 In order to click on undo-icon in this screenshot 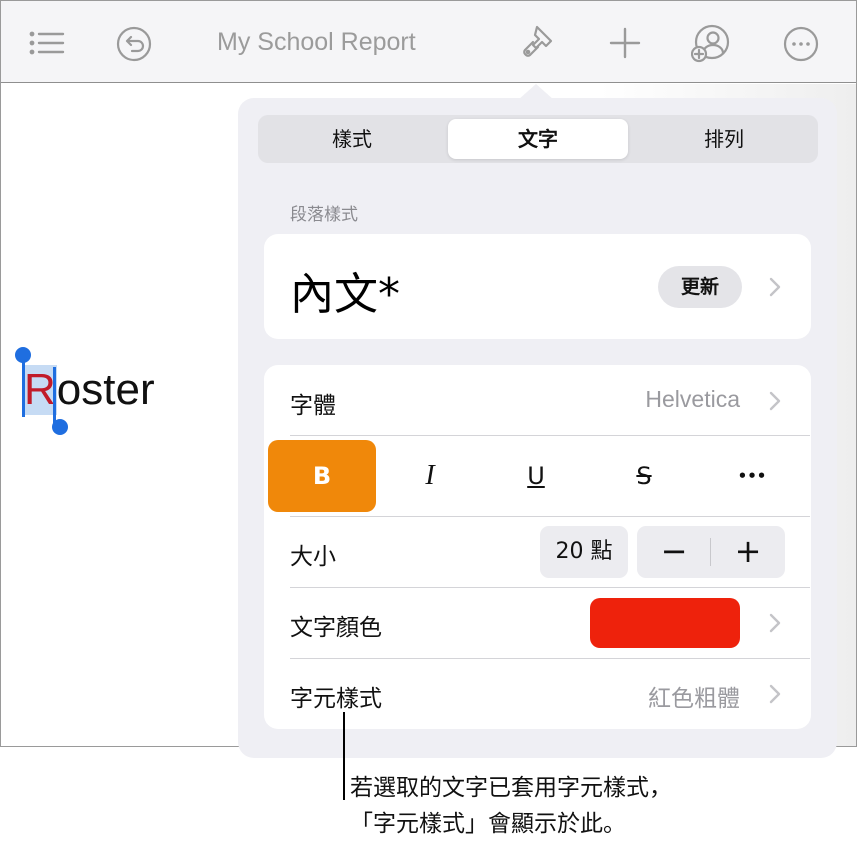, I will do `click(134, 43)`.